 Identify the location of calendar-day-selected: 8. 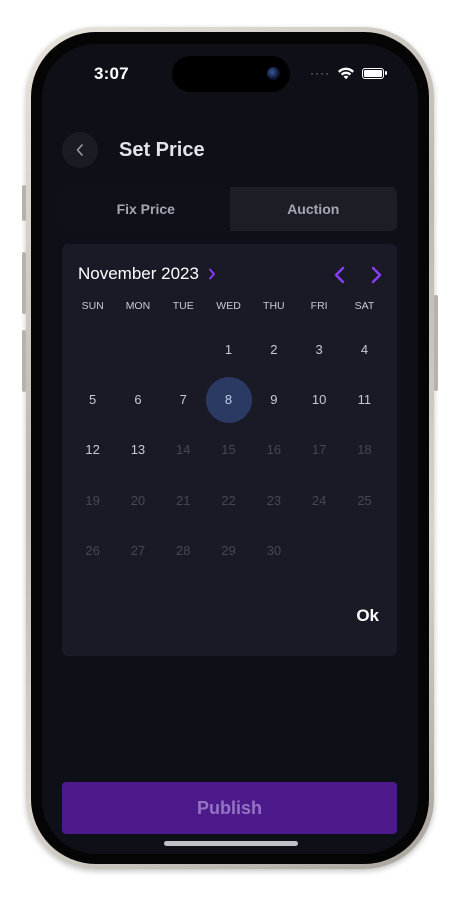
(228, 399).